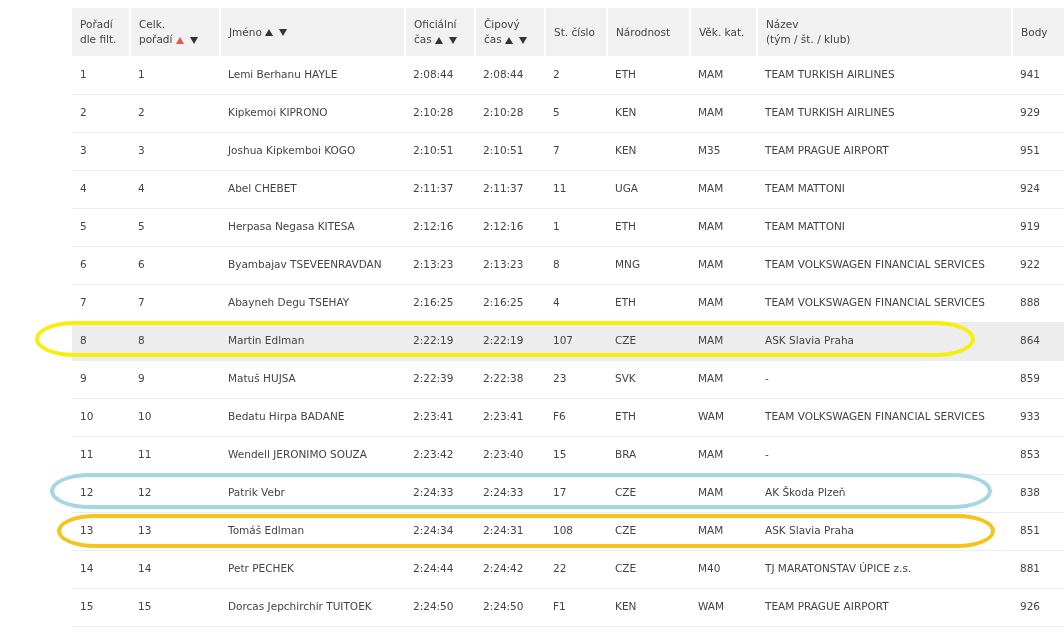  I want to click on table-cell: Byambajav TSEVEENRAVDAN, so click(312, 265).